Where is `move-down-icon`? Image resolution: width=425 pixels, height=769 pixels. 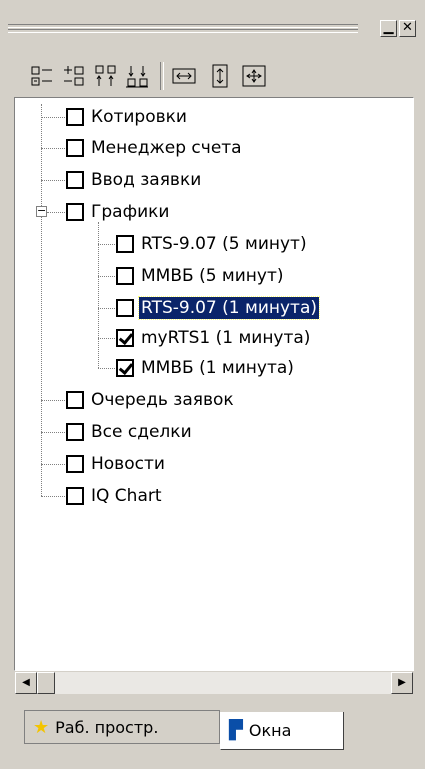
move-down-icon is located at coordinates (137, 77).